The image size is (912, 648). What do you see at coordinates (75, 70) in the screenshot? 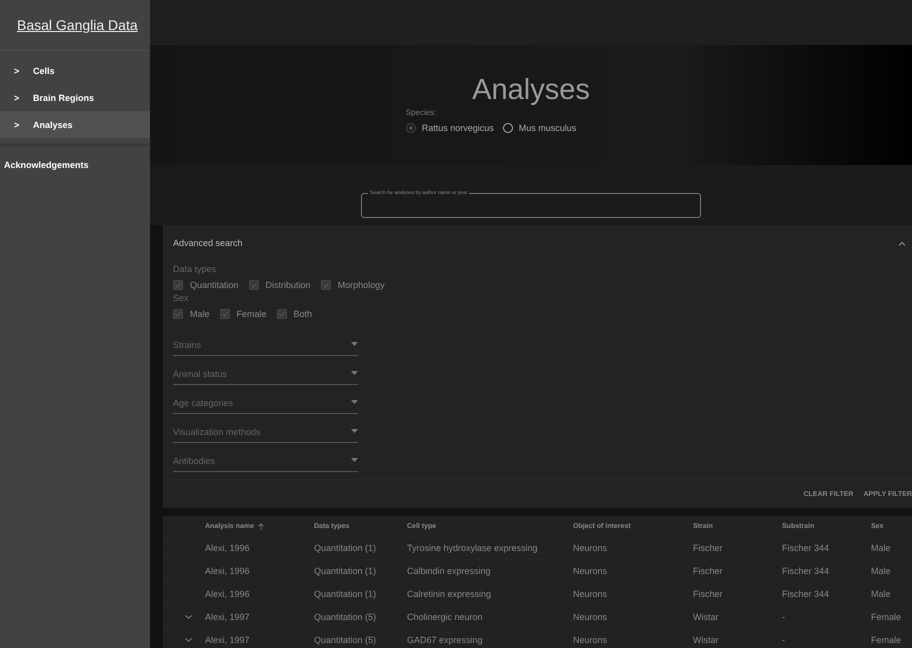
I see `sidebar-item: > Cells` at bounding box center [75, 70].